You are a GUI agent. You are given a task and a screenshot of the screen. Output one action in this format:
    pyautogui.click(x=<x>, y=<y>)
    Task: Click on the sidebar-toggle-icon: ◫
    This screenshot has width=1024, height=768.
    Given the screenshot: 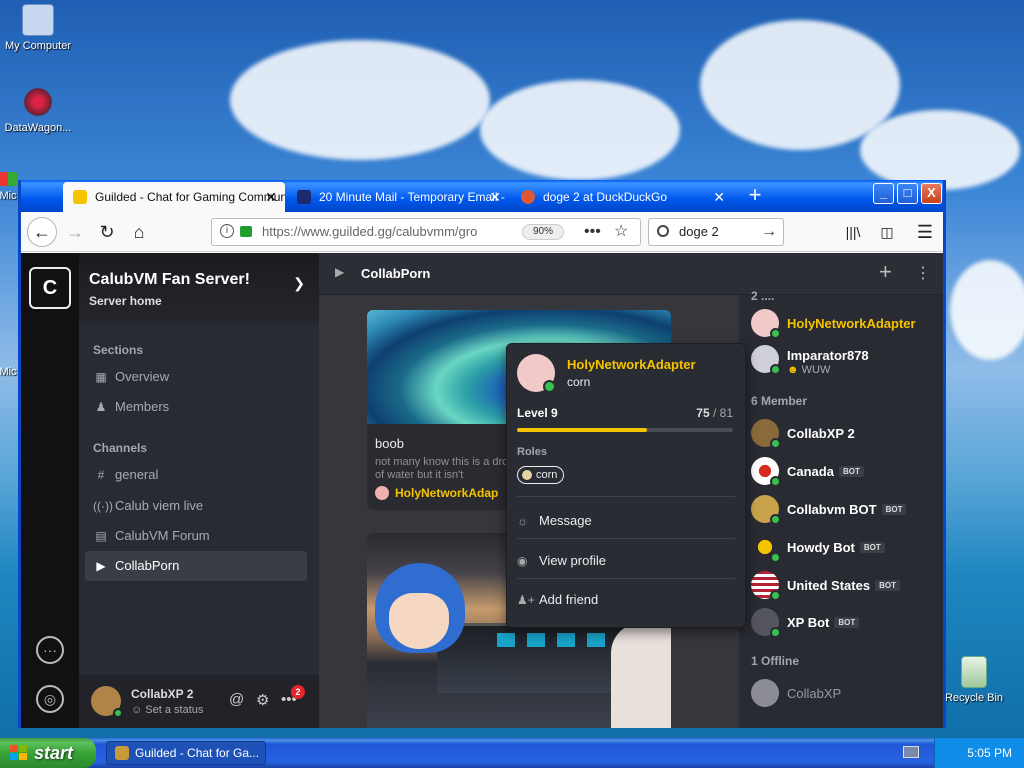 What is the action you would take?
    pyautogui.click(x=887, y=232)
    